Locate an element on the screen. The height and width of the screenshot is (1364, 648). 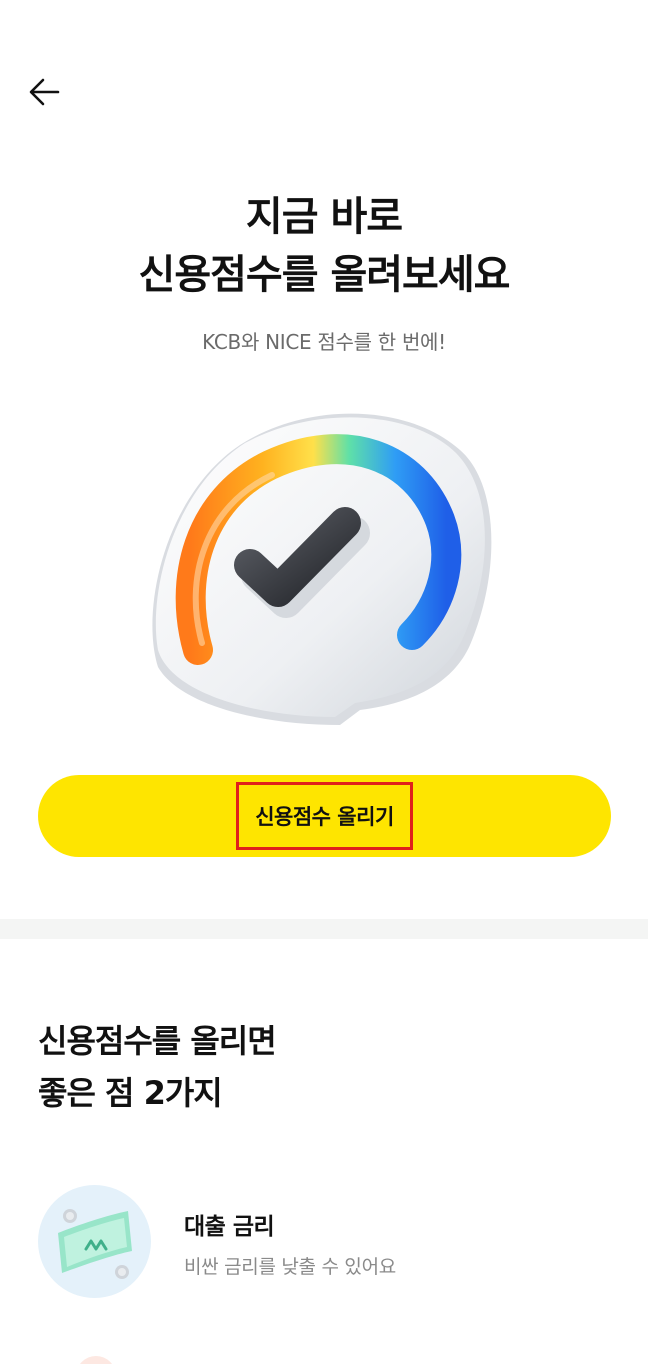
benefit-item-loan-rate: 대출 금리 비싼 금리를 낮출 수 있어요 is located at coordinates (328, 1242).